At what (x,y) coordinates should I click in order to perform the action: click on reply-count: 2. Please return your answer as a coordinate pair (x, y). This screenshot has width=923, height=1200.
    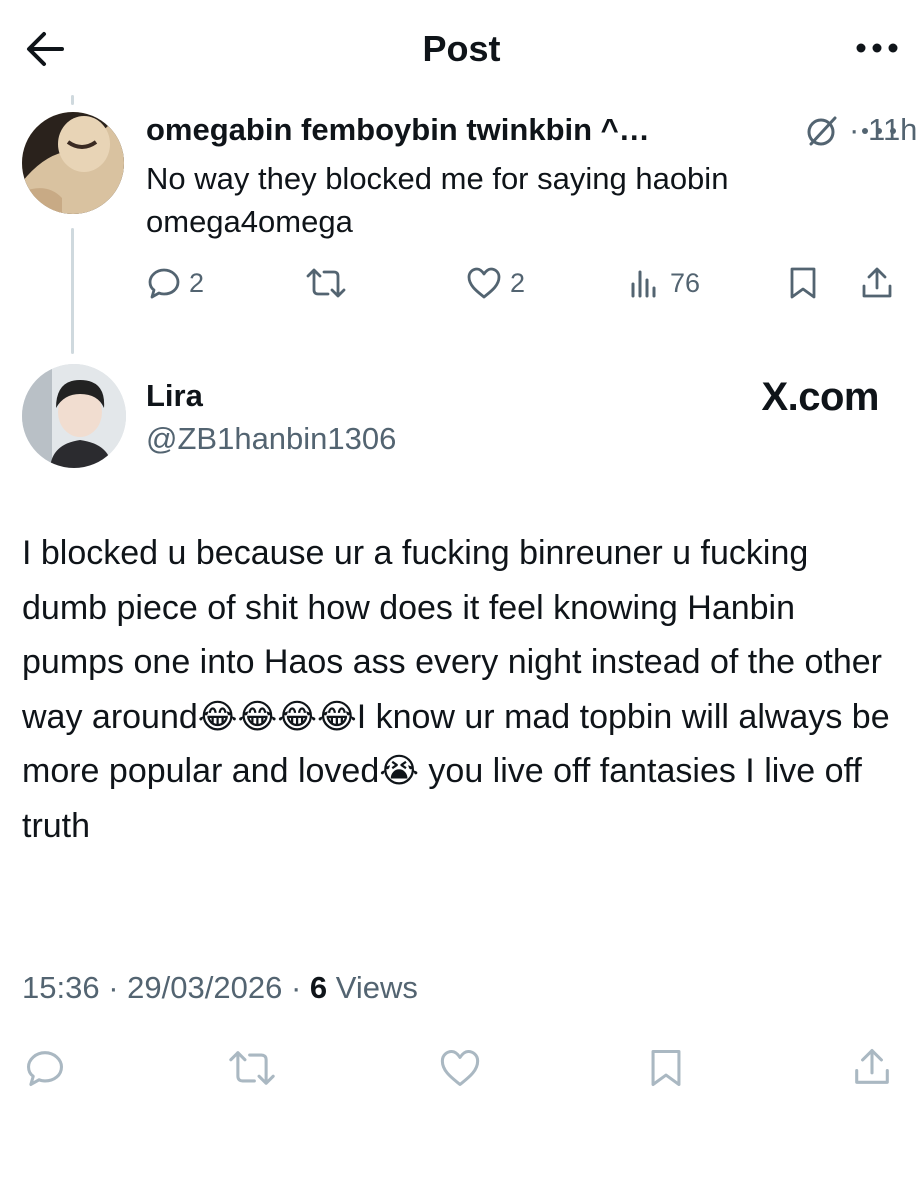
    Looking at the image, I should click on (197, 282).